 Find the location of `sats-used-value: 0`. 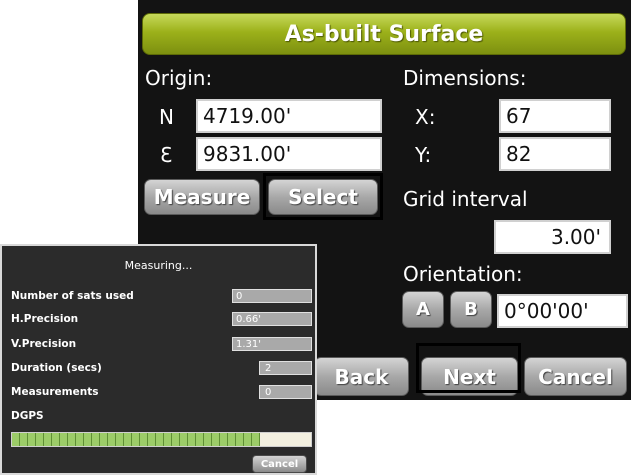

sats-used-value: 0 is located at coordinates (272, 296).